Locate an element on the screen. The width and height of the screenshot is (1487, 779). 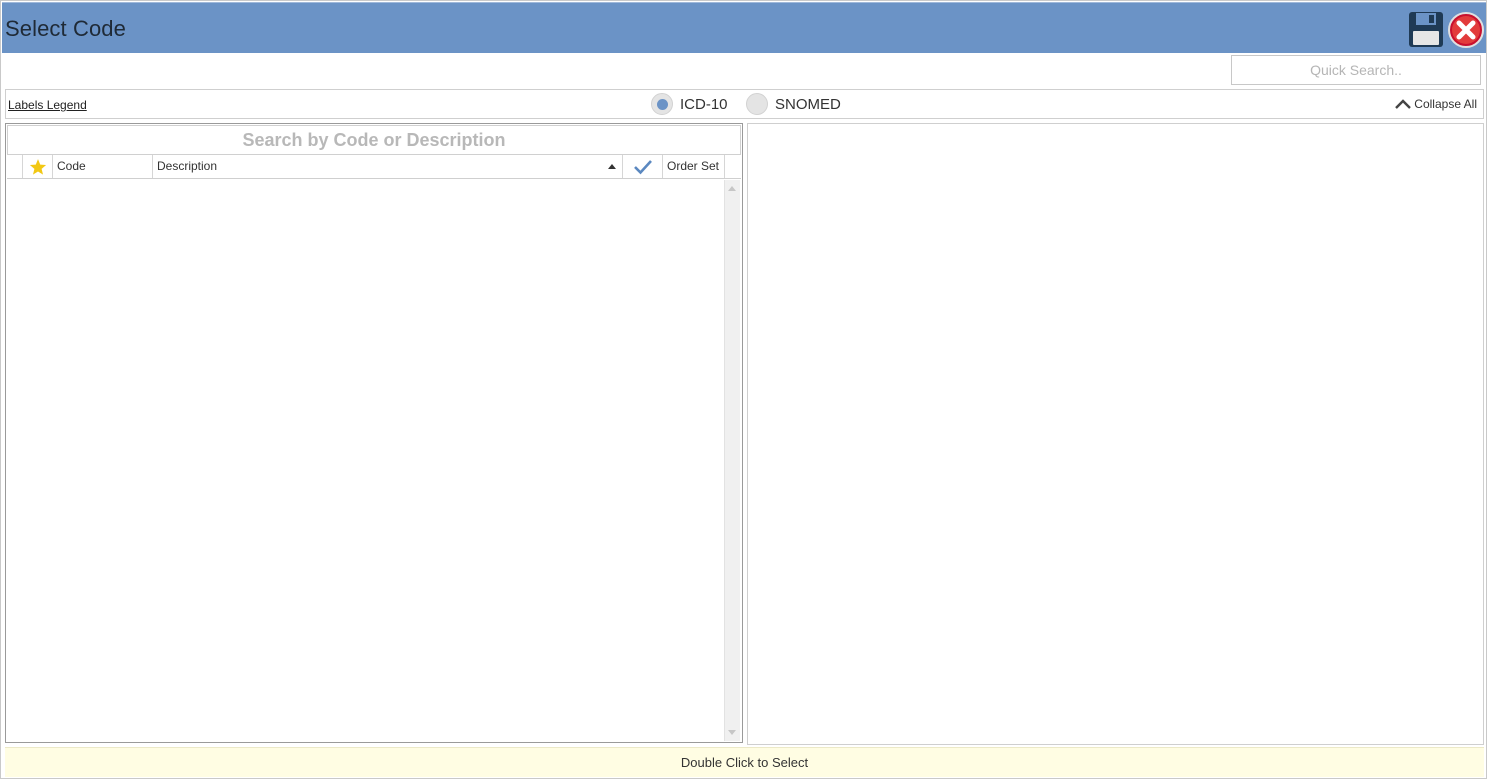
grid-header: Code Description Order Set is located at coordinates (374, 167).